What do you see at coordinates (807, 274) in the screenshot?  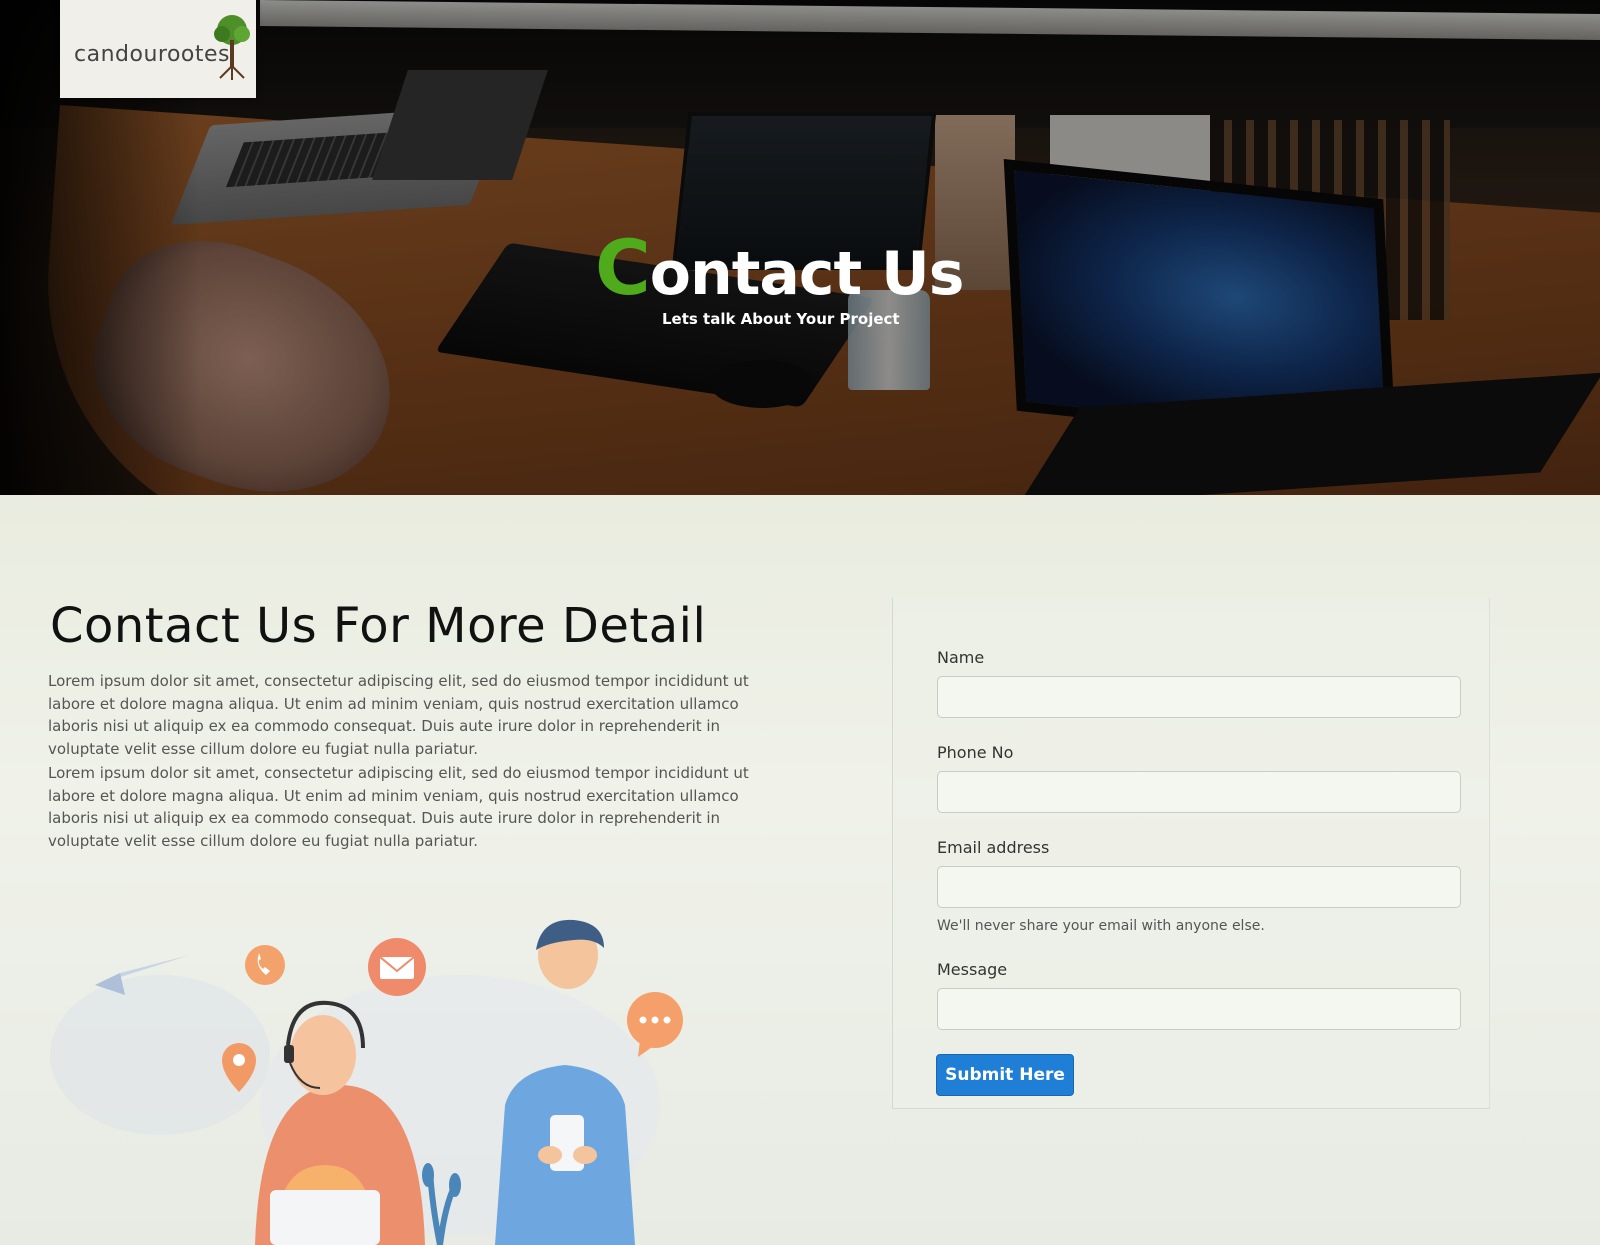 I see `hero-title-rest: ontact Us` at bounding box center [807, 274].